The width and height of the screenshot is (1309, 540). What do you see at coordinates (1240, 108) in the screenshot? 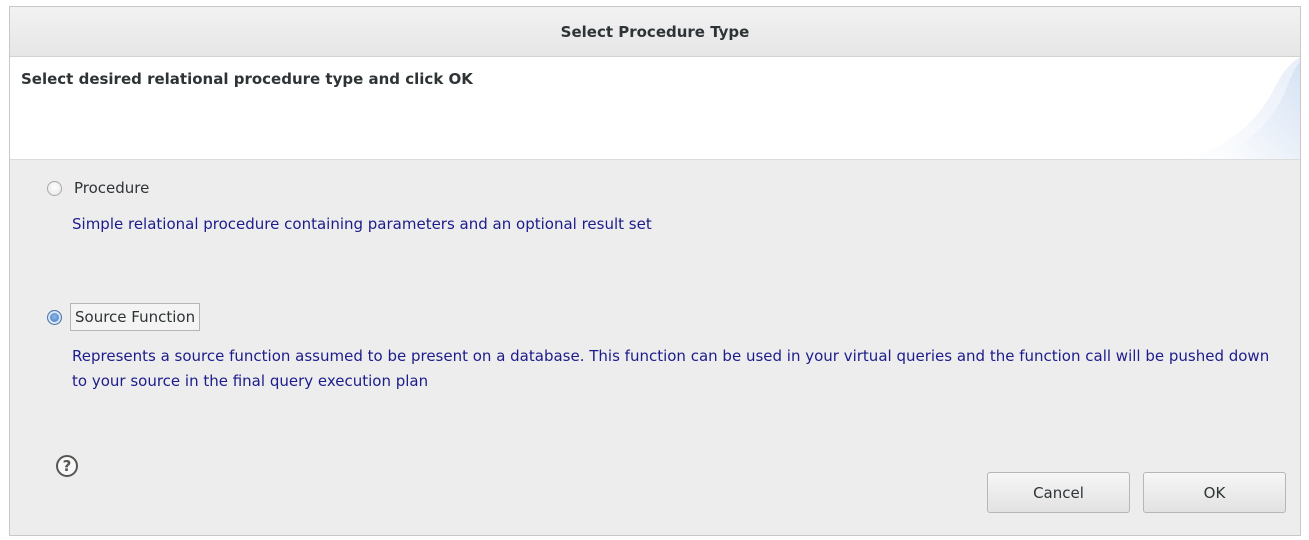
I see `header-banner-graphic` at bounding box center [1240, 108].